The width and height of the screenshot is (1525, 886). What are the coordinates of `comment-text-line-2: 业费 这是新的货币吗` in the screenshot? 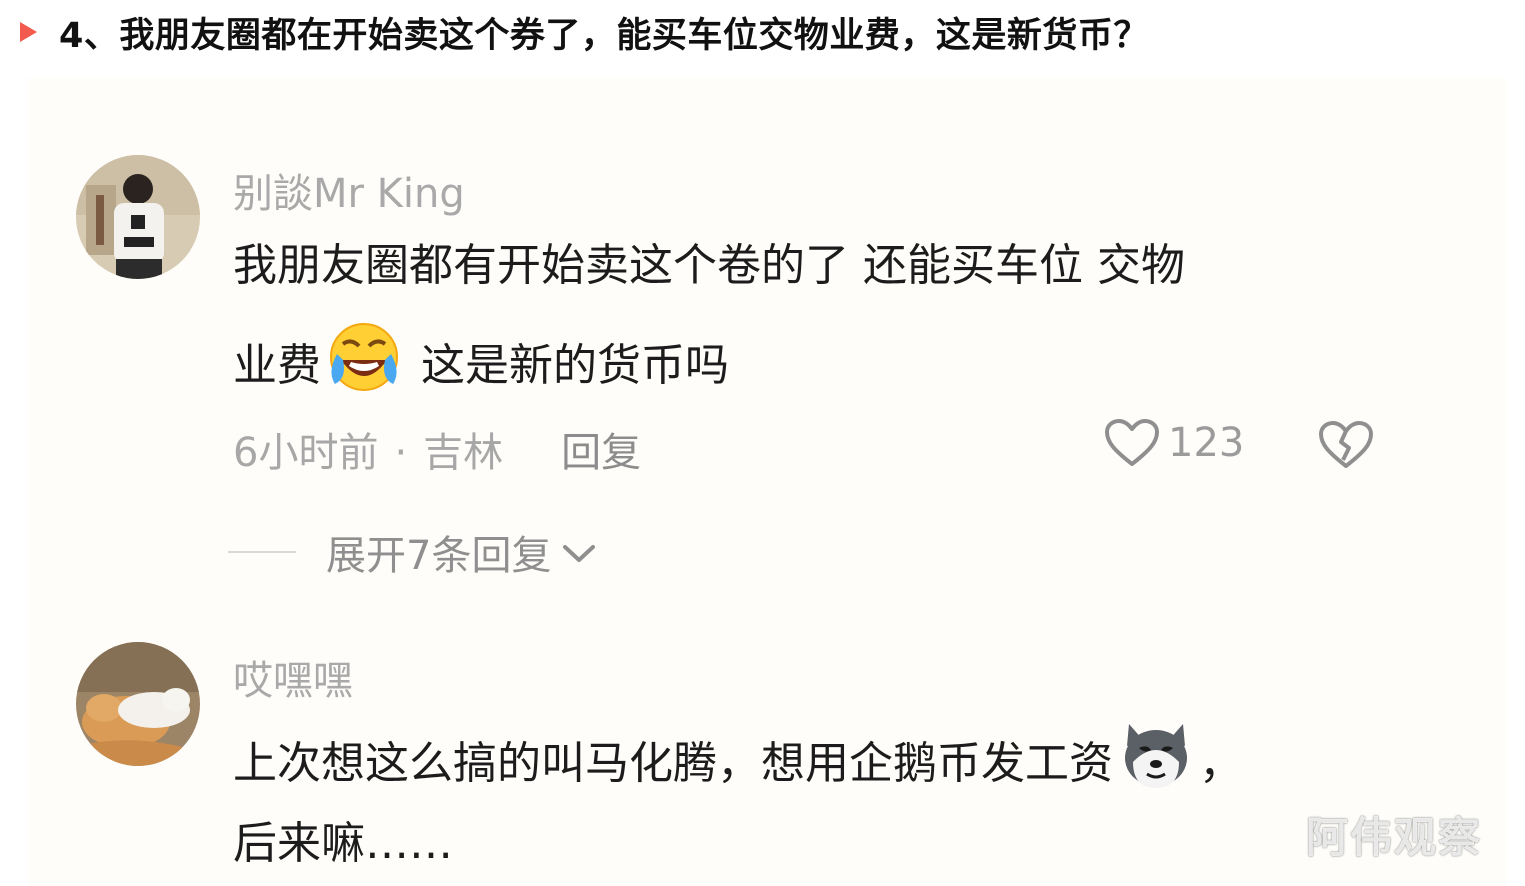 It's located at (481, 368).